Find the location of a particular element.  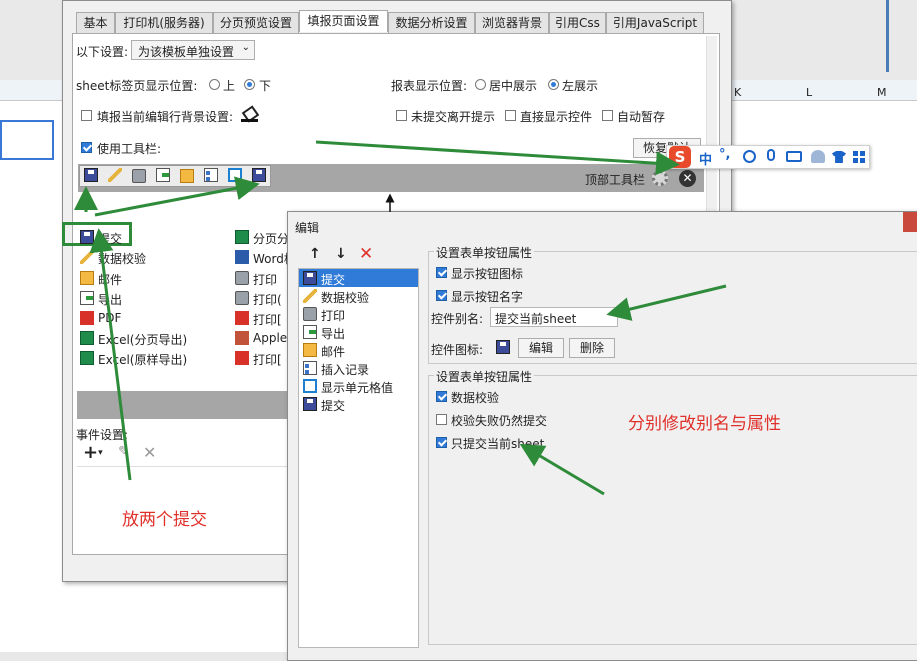

arrow-to-toolbar is located at coordinates (177, 196).